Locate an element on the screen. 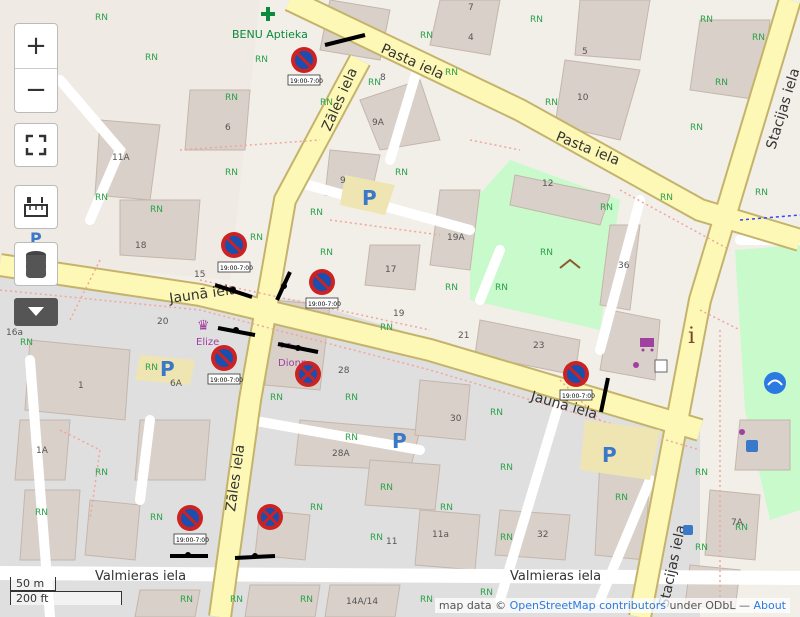  scale-imperial: 200 ft is located at coordinates (66, 598).